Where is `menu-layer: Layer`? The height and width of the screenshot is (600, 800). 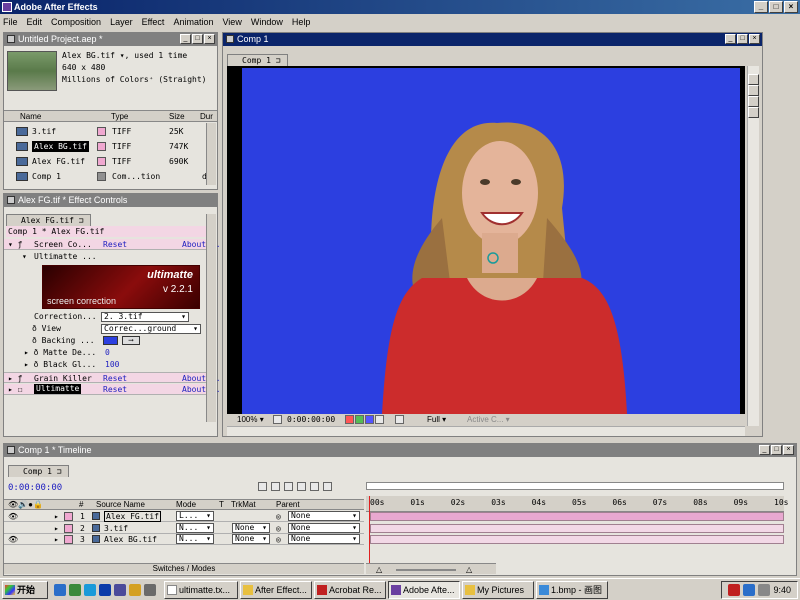
menu-layer: Layer is located at coordinates (121, 22).